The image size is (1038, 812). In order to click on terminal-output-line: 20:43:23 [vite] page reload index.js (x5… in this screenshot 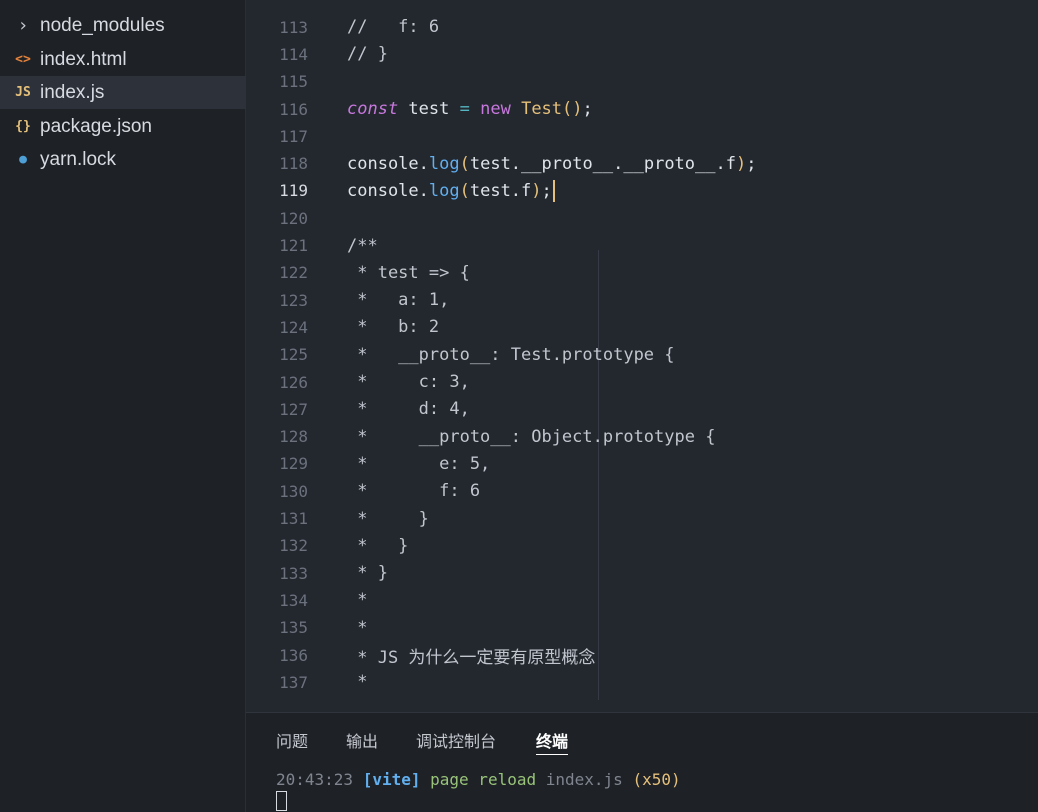, I will do `click(478, 779)`.